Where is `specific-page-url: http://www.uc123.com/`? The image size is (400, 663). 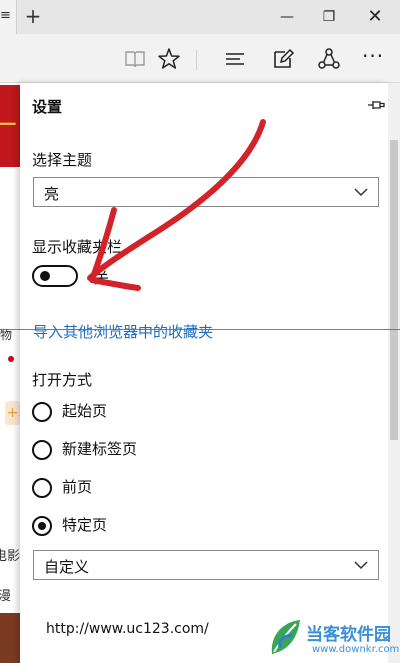
specific-page-url: http://www.uc123.com/ is located at coordinates (127, 629).